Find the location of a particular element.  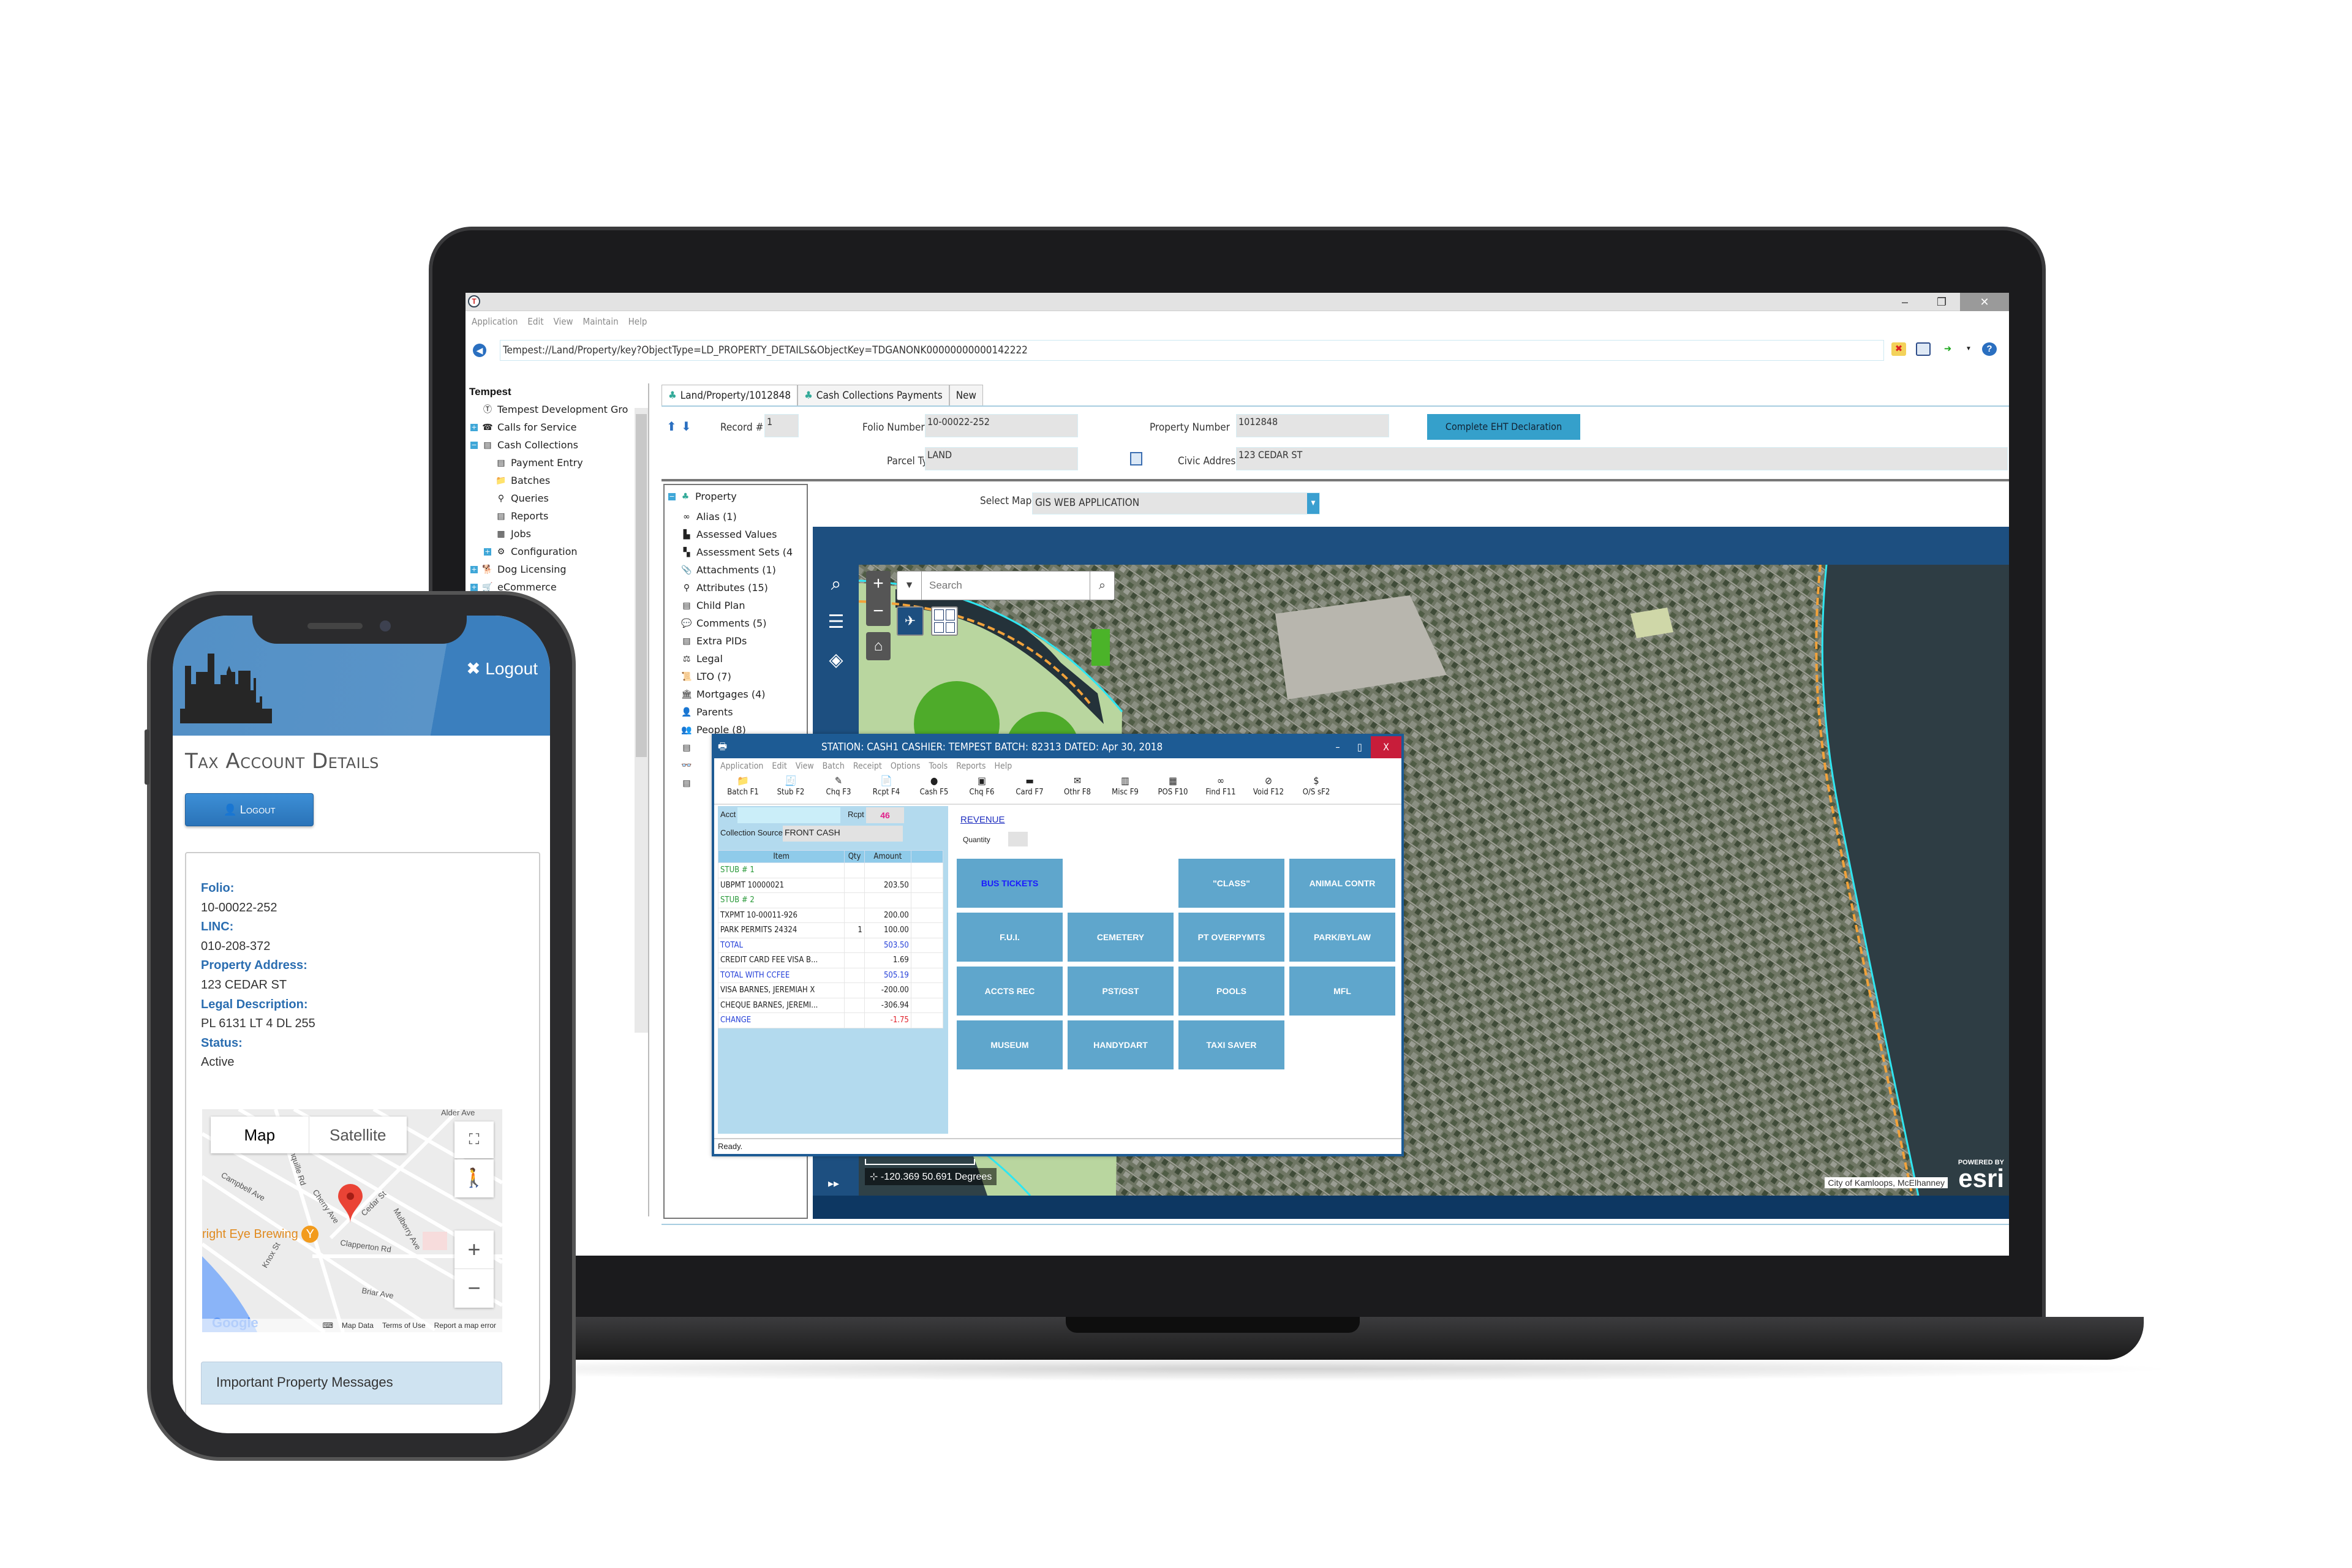

menu-view: View is located at coordinates (563, 322).